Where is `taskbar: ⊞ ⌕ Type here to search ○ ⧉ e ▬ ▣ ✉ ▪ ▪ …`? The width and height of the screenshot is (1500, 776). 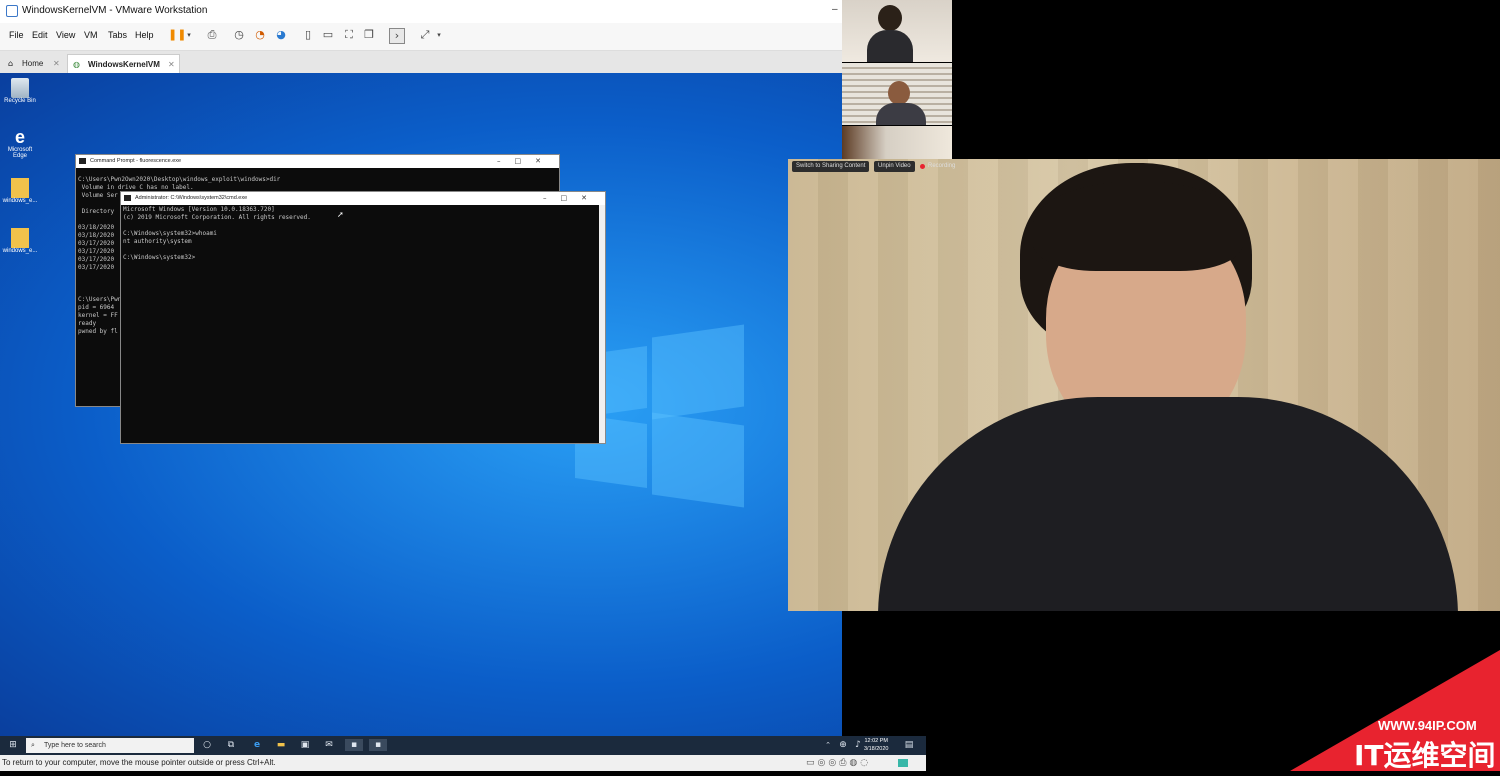 taskbar: ⊞ ⌕ Type here to search ○ ⧉ e ▬ ▣ ✉ ▪ ▪ … is located at coordinates (463, 745).